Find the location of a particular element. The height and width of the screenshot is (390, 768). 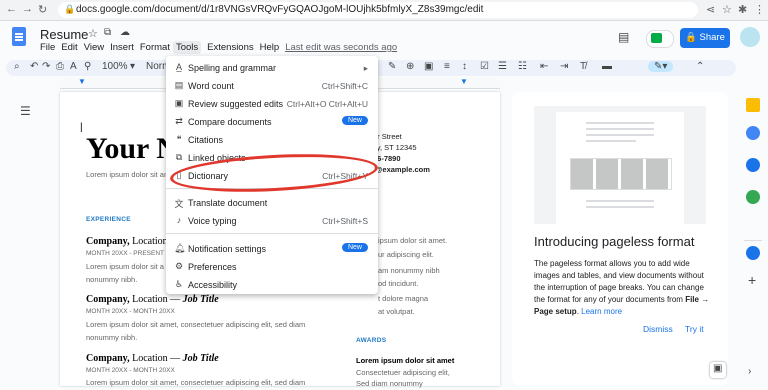

dismiss-button: Dismiss is located at coordinates (658, 329).